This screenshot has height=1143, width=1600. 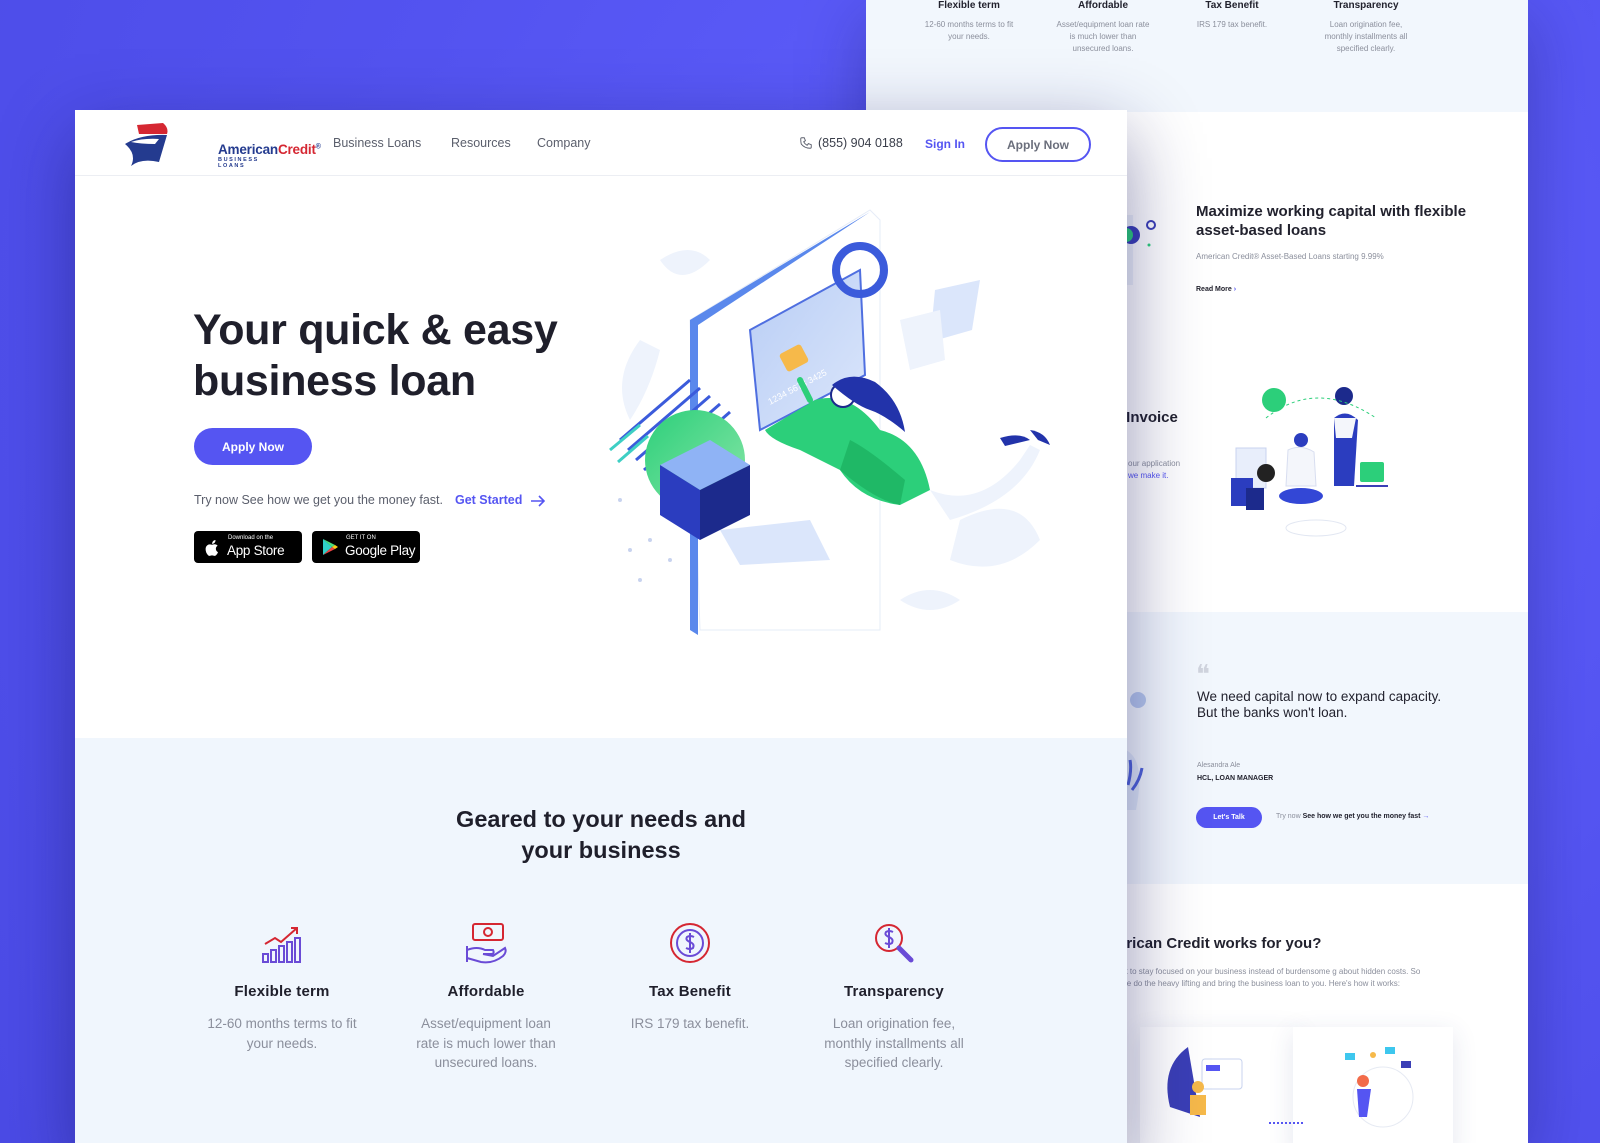 What do you see at coordinates (1362, 816) in the screenshot?
I see `back-try-link: See how we get you the money fast` at bounding box center [1362, 816].